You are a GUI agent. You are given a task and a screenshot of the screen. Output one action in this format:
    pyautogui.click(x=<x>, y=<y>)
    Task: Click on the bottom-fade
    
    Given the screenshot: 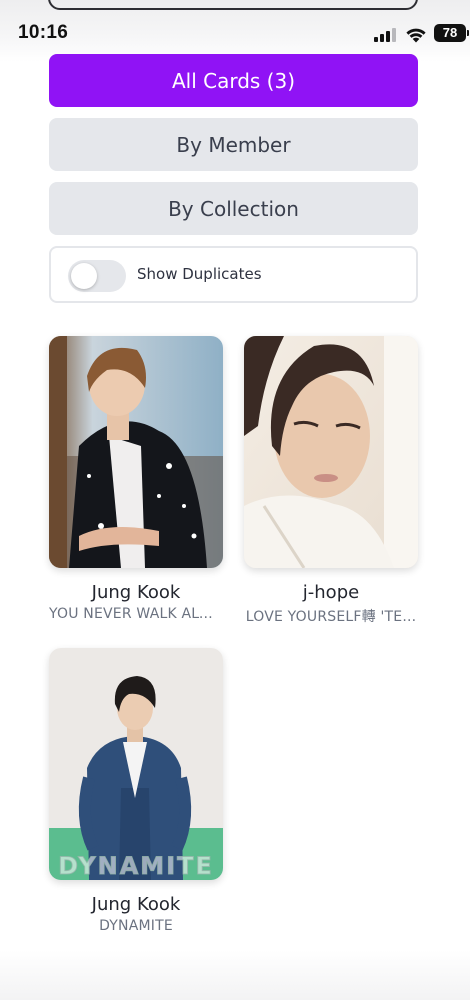 What is the action you would take?
    pyautogui.click(x=235, y=975)
    